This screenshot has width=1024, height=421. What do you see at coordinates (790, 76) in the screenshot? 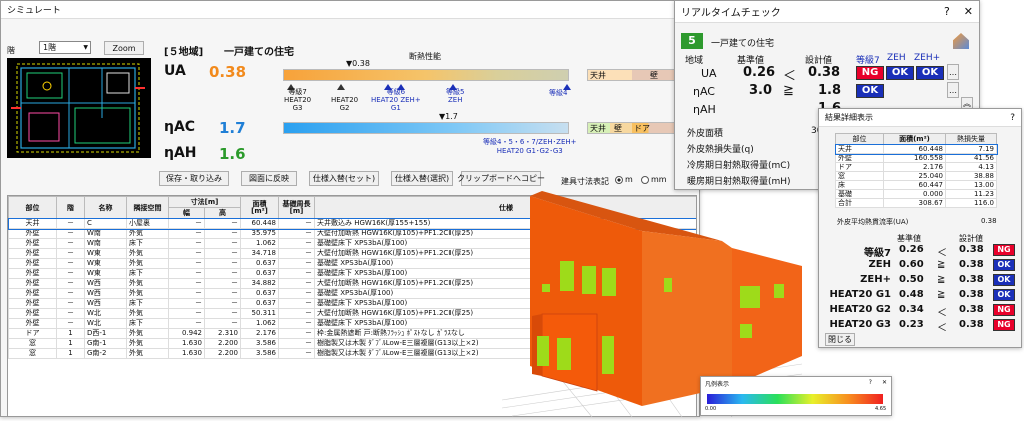
I see `rt-ua-cmp: ＜` at bounding box center [790, 76].